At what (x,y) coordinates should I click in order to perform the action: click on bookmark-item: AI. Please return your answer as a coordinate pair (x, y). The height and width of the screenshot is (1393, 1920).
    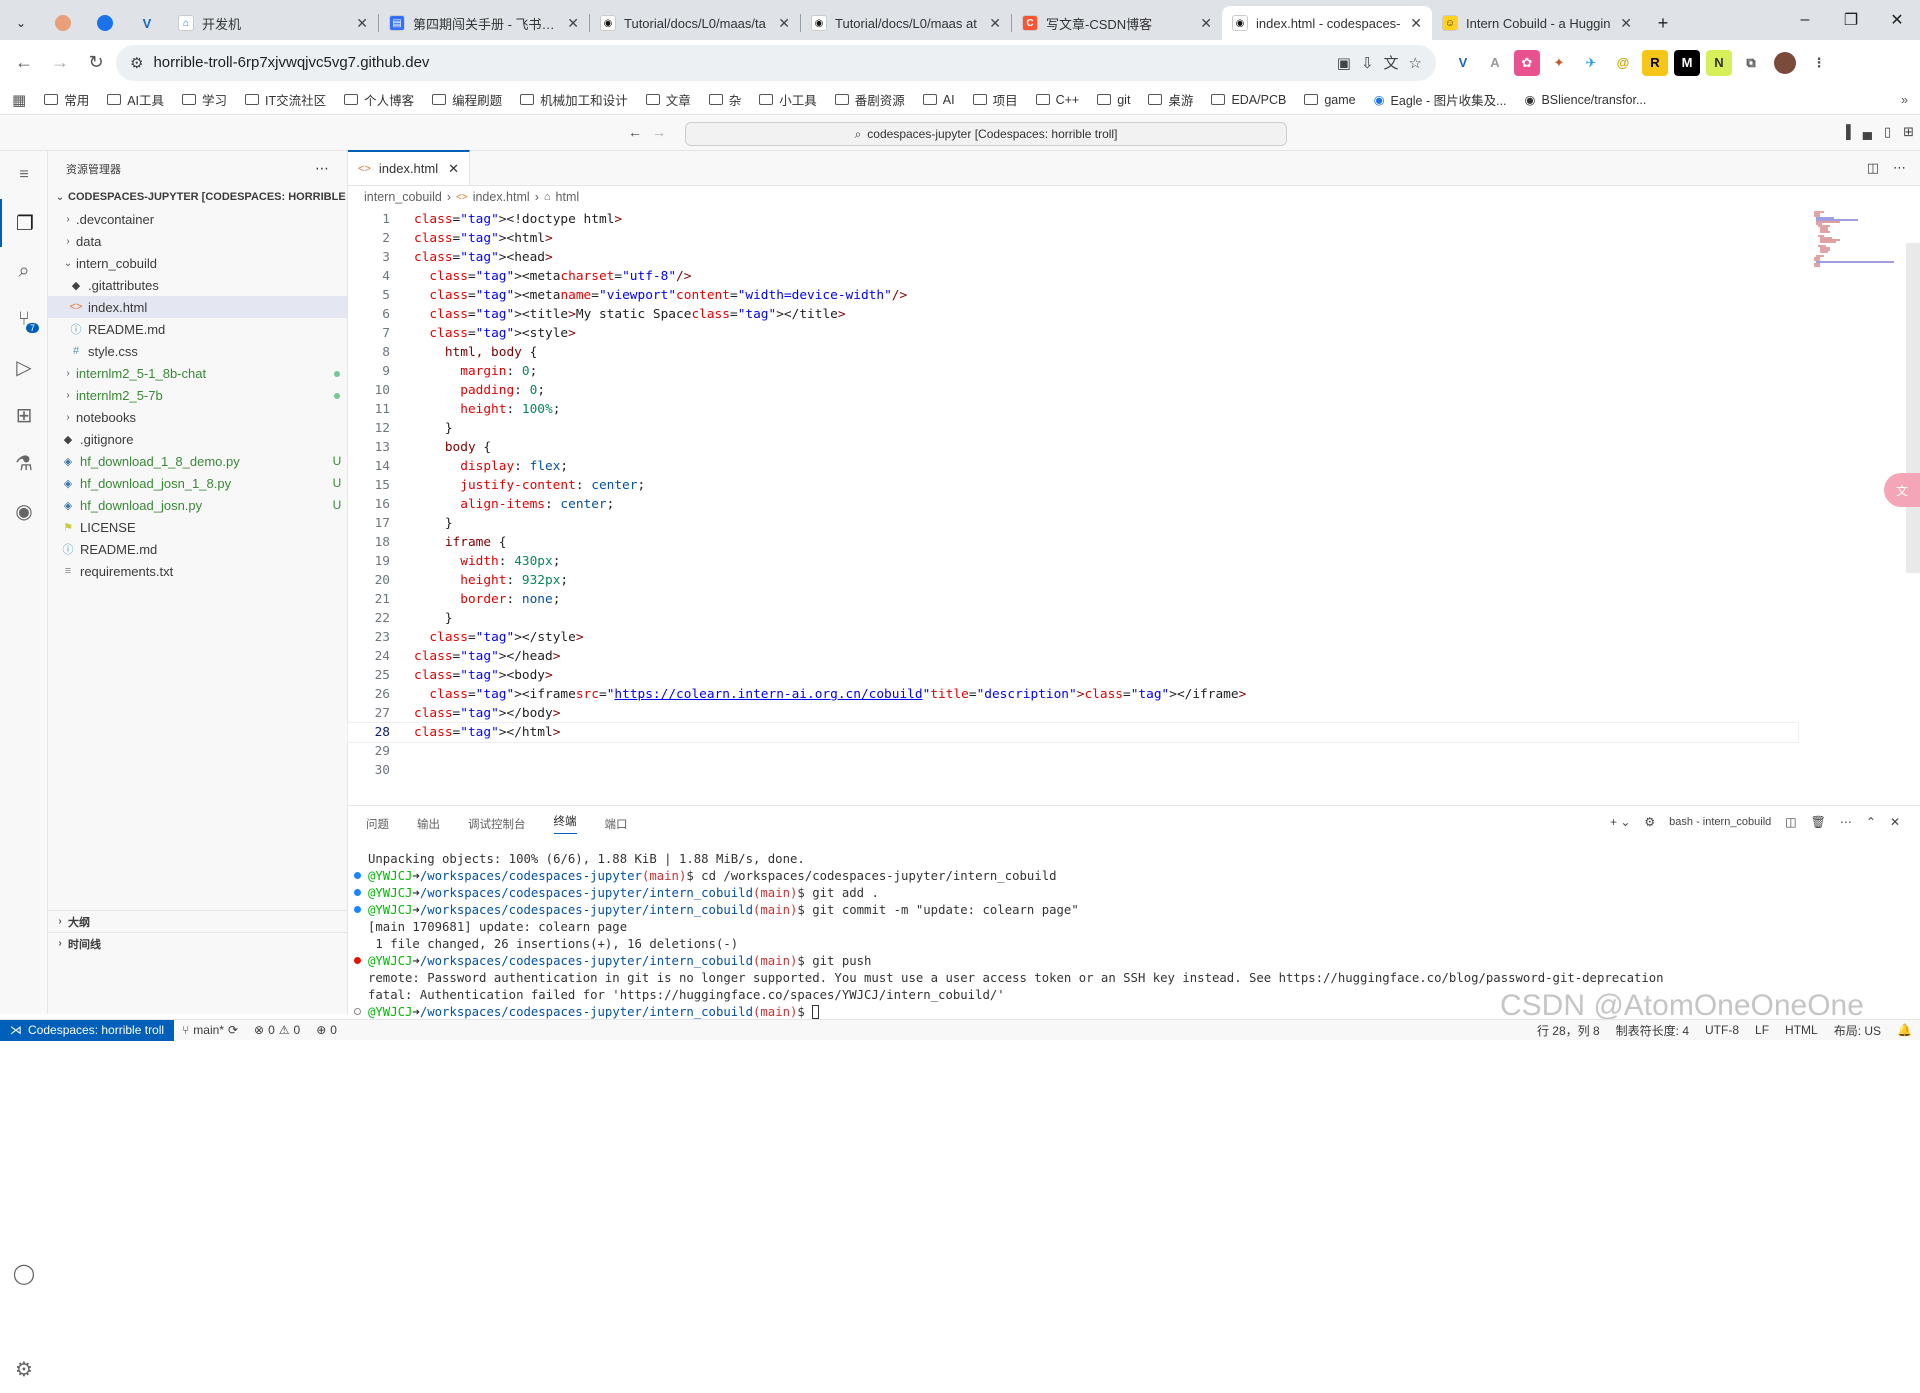
    Looking at the image, I should click on (938, 100).